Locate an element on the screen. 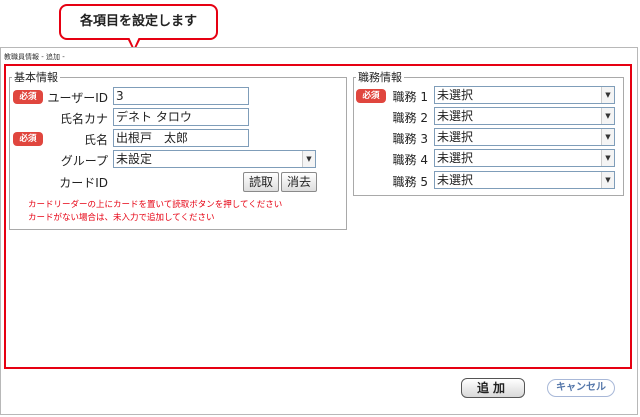  cancel-button: キャンセル is located at coordinates (581, 388).